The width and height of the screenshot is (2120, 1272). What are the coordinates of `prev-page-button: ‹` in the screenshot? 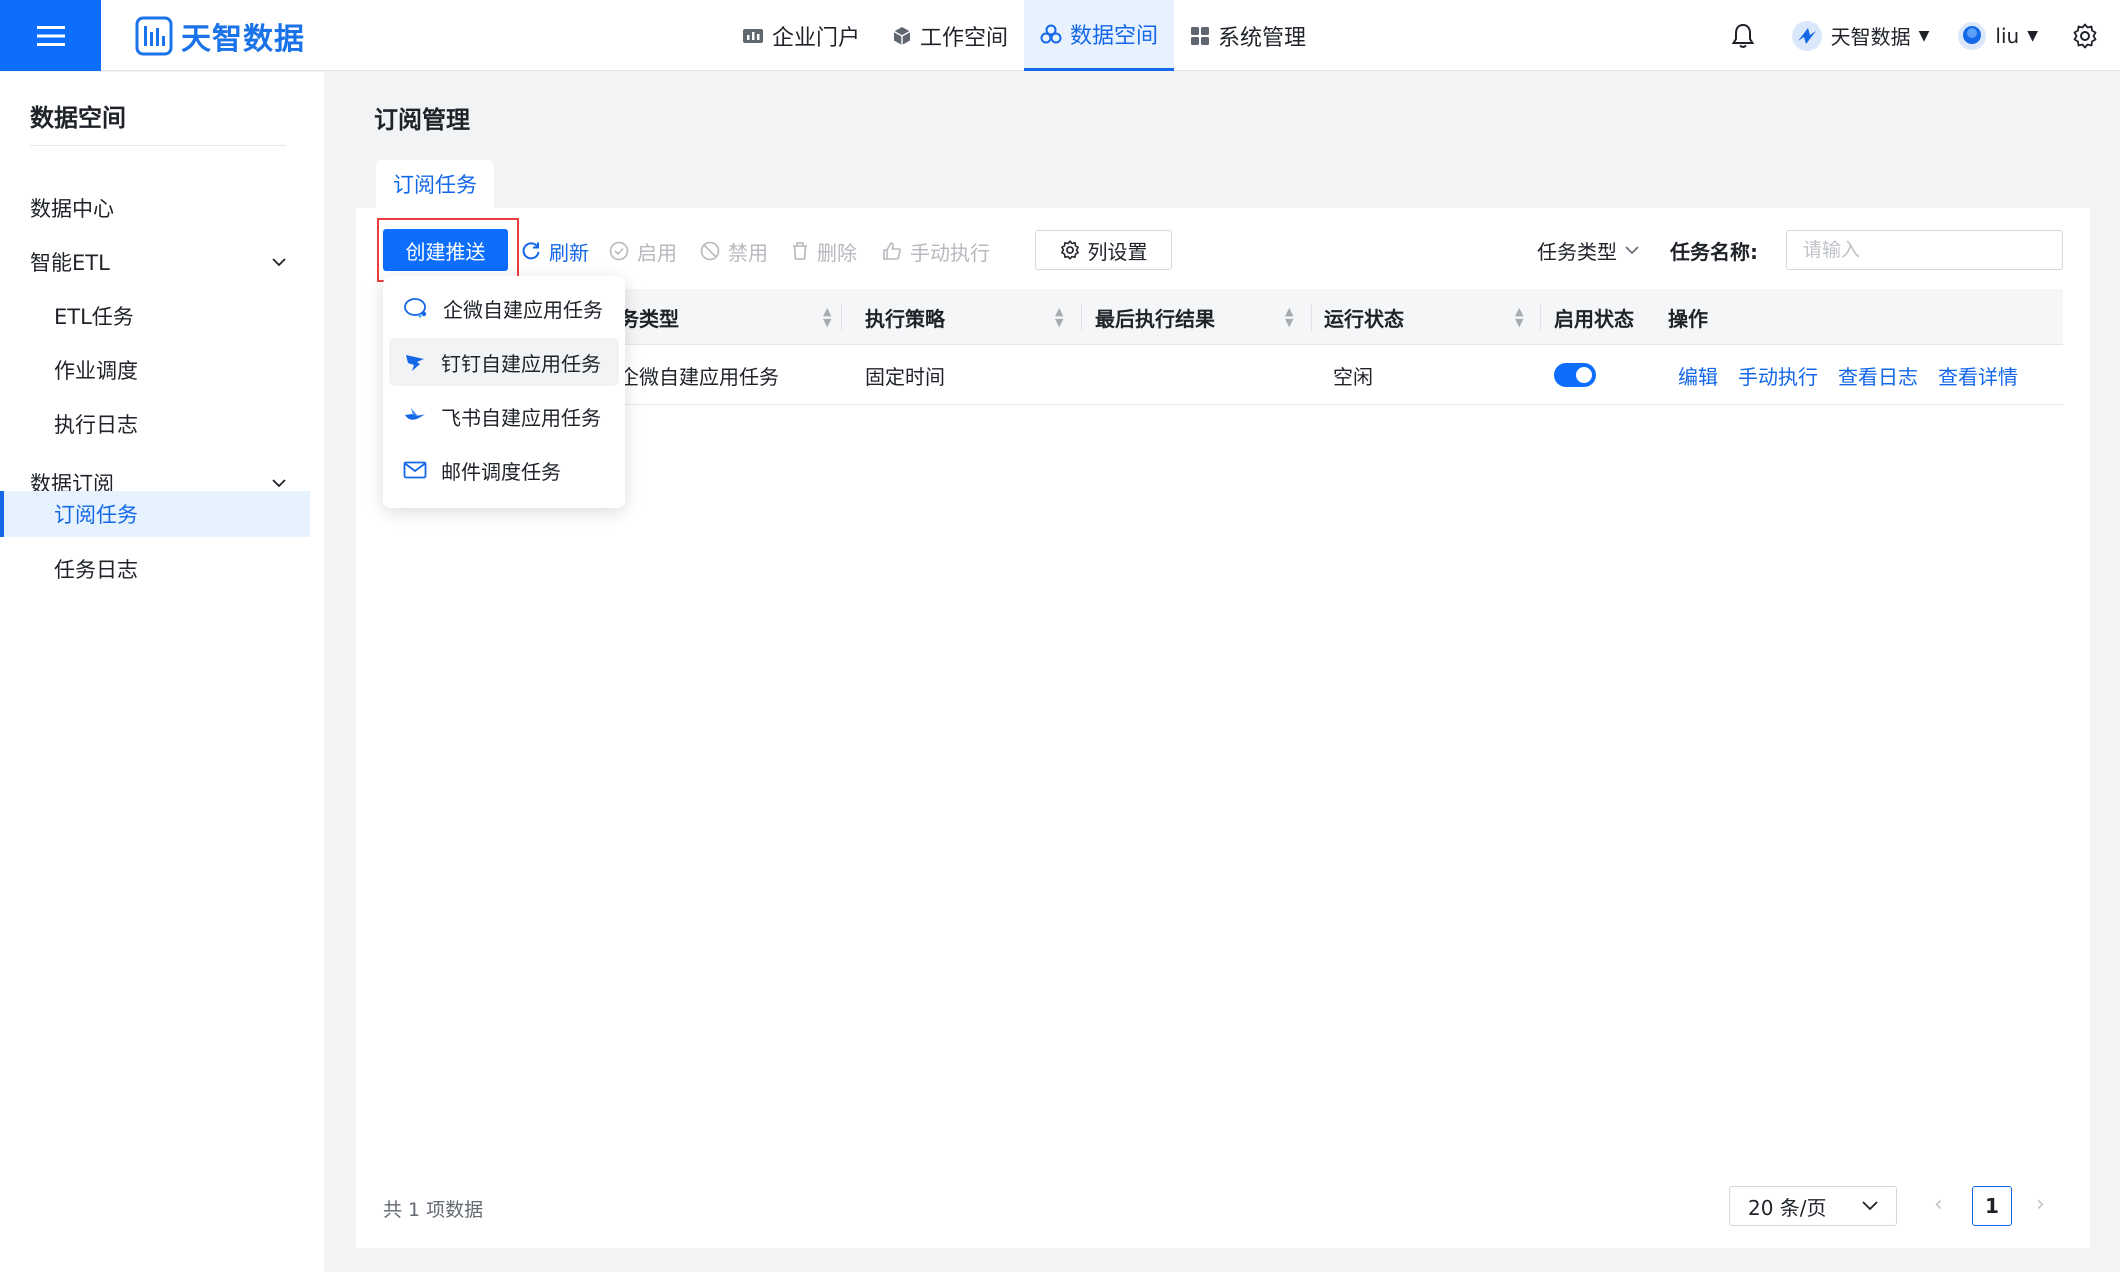 It's located at (1938, 1204).